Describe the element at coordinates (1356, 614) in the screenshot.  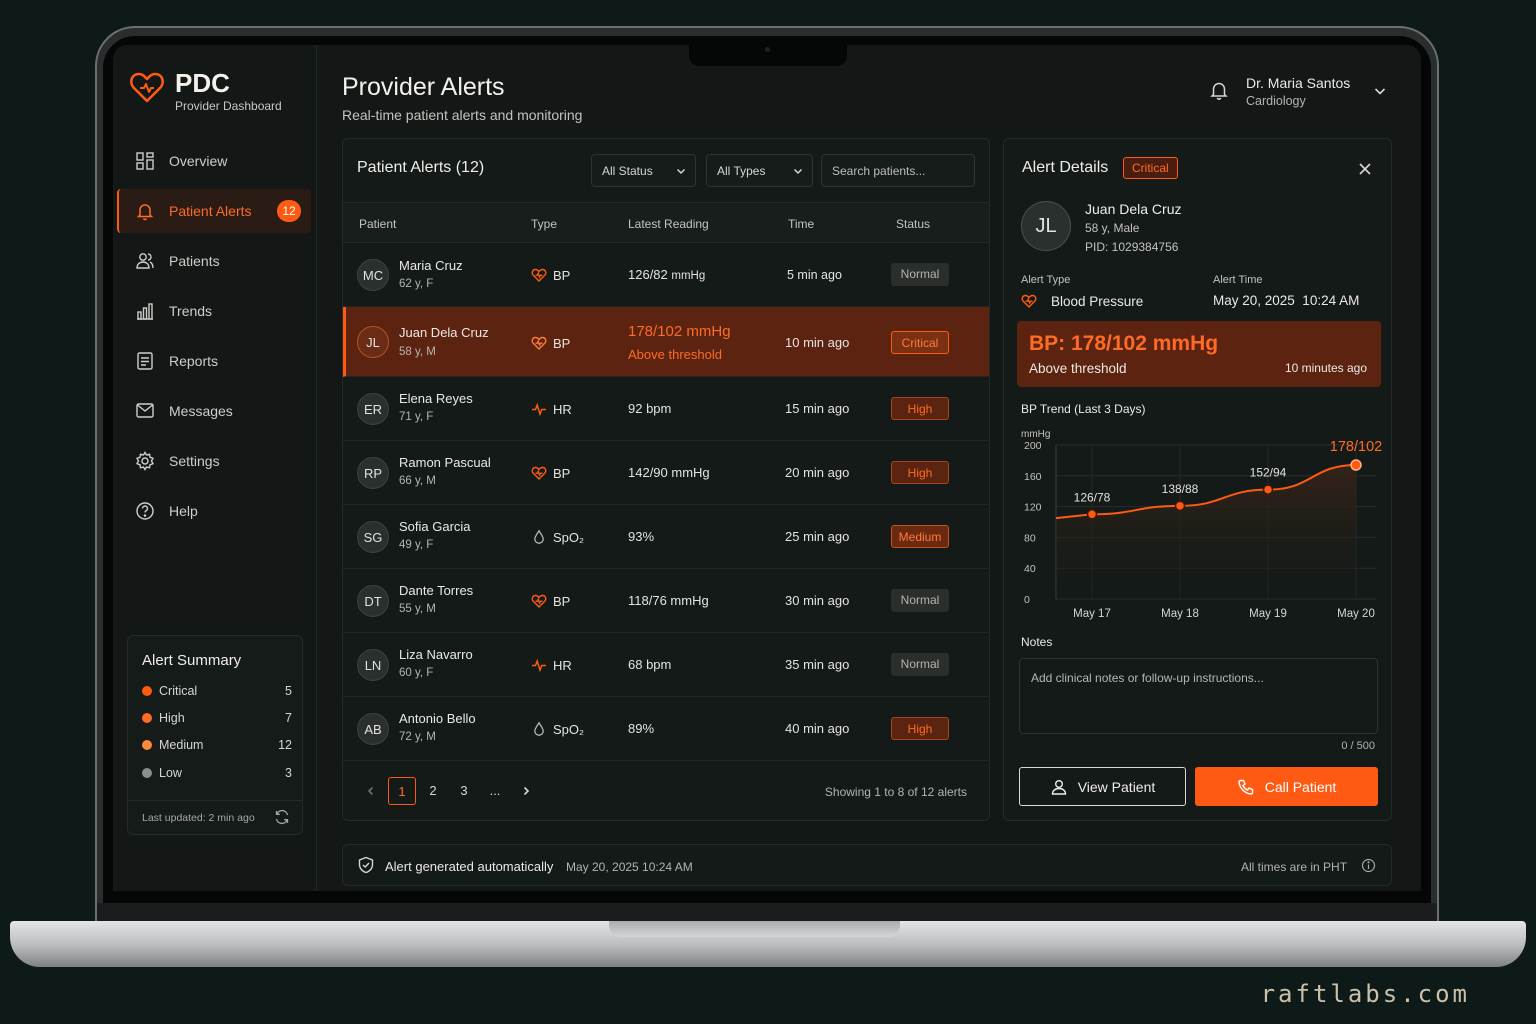
I see `x-tick-label: May 20` at that location.